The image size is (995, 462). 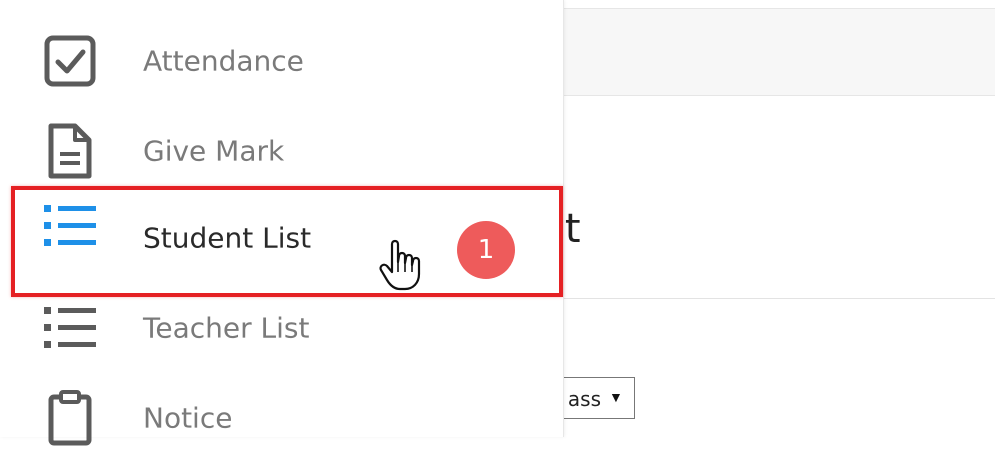 What do you see at coordinates (486, 250) in the screenshot?
I see `step-badge: 1` at bounding box center [486, 250].